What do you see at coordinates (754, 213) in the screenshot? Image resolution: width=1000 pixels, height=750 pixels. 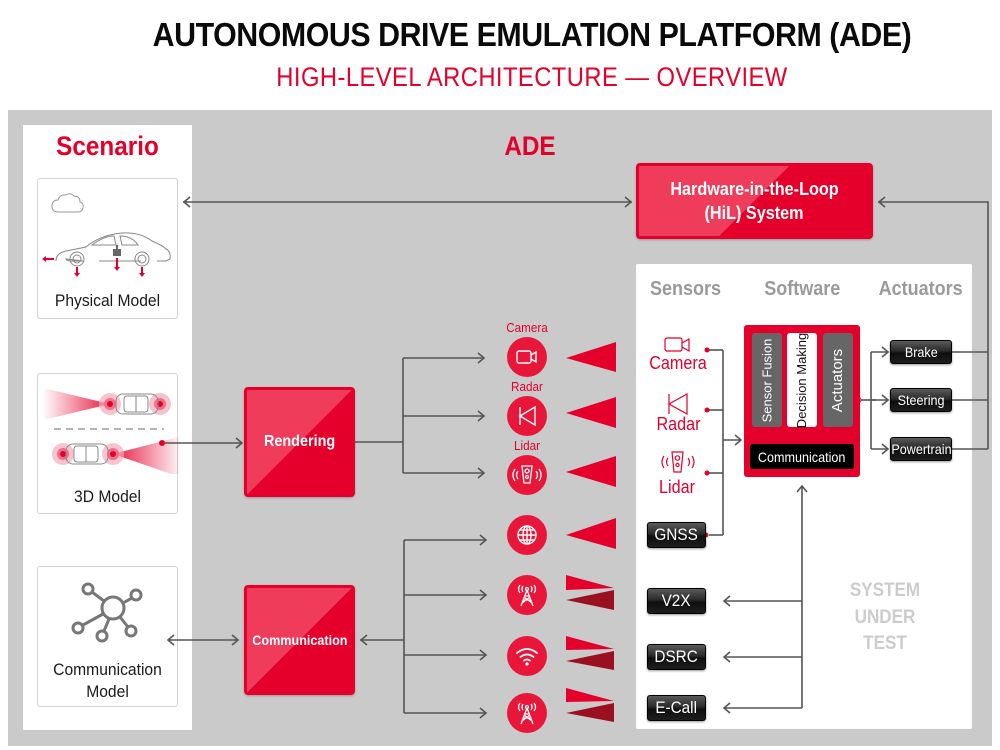 I see `hil-line2: (HiL) System` at bounding box center [754, 213].